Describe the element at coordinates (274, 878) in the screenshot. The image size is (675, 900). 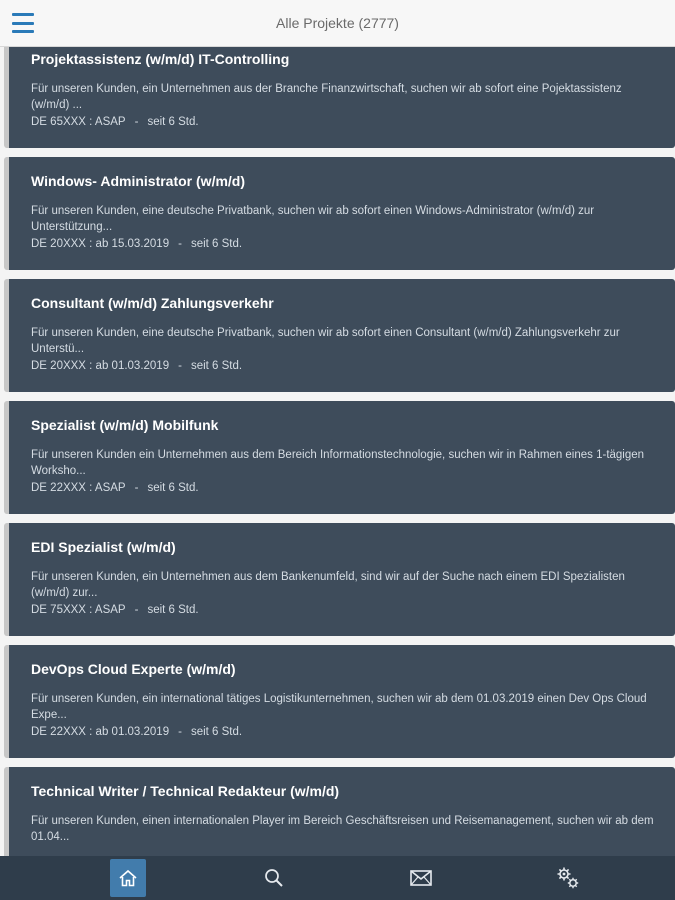
I see `search-icon` at that location.